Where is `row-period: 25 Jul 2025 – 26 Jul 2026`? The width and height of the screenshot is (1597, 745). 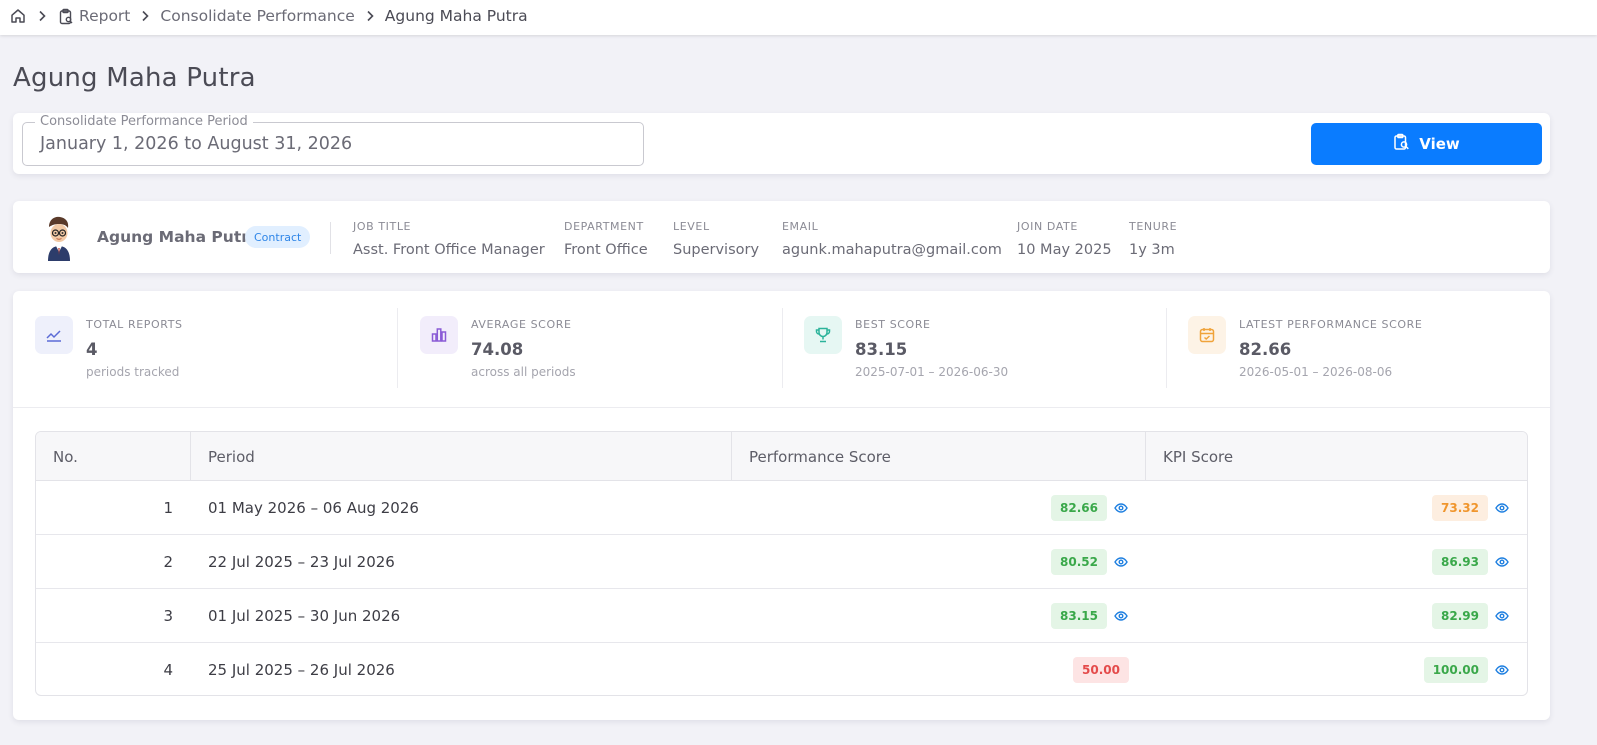
row-period: 25 Jul 2025 – 26 Jul 2026 is located at coordinates (301, 670).